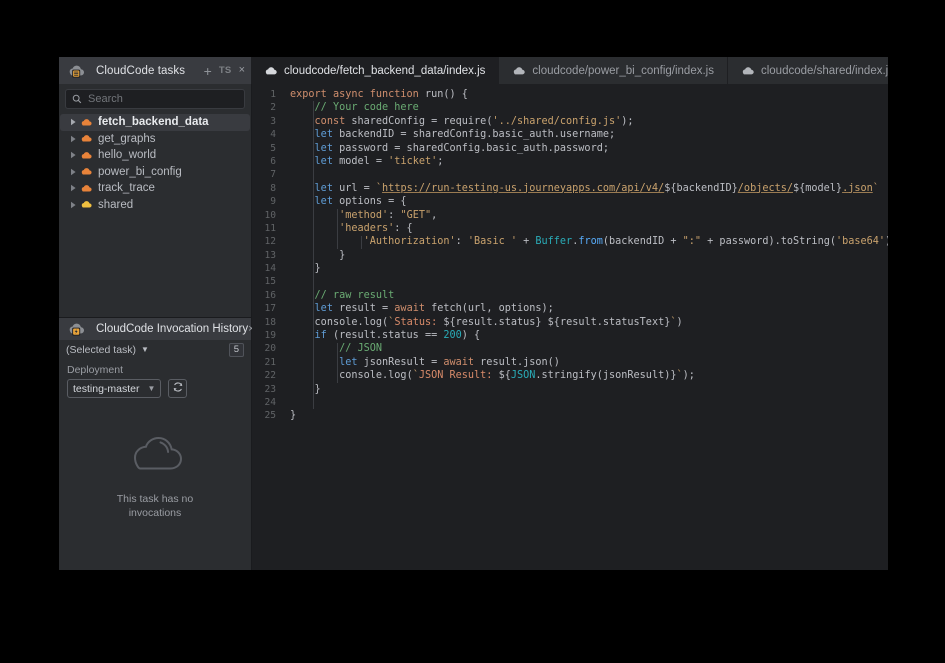  I want to click on cloud-outline-icon, so click(155, 457).